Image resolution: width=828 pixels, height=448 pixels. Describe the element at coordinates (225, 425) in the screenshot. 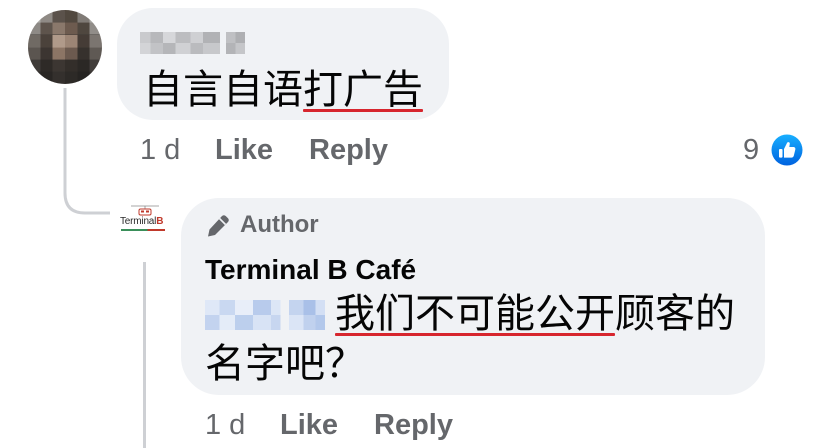

I see `reply-timestamp-link: 1 d` at that location.